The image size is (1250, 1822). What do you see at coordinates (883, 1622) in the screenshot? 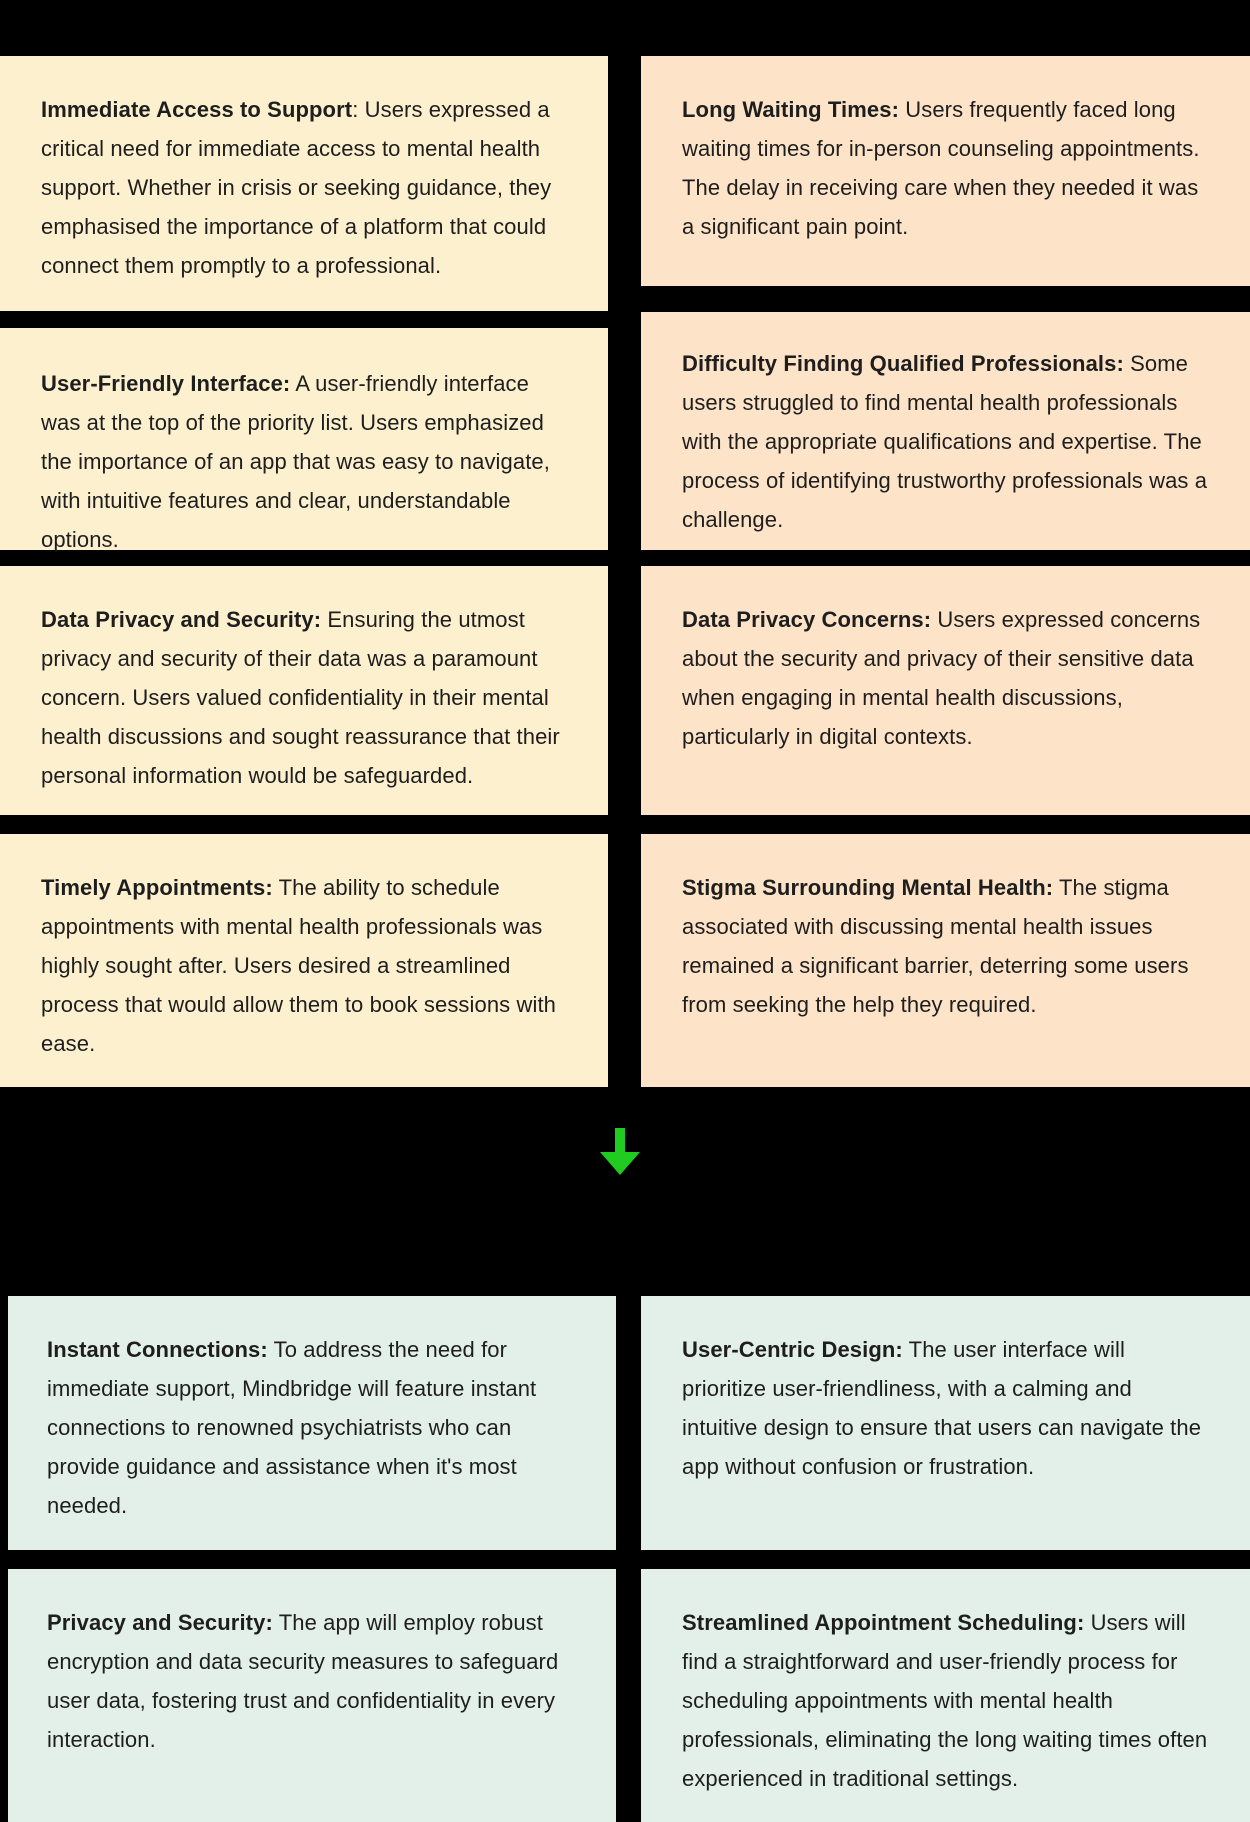
I see `card-title: Streamlined Appointment Scheduling:` at bounding box center [883, 1622].